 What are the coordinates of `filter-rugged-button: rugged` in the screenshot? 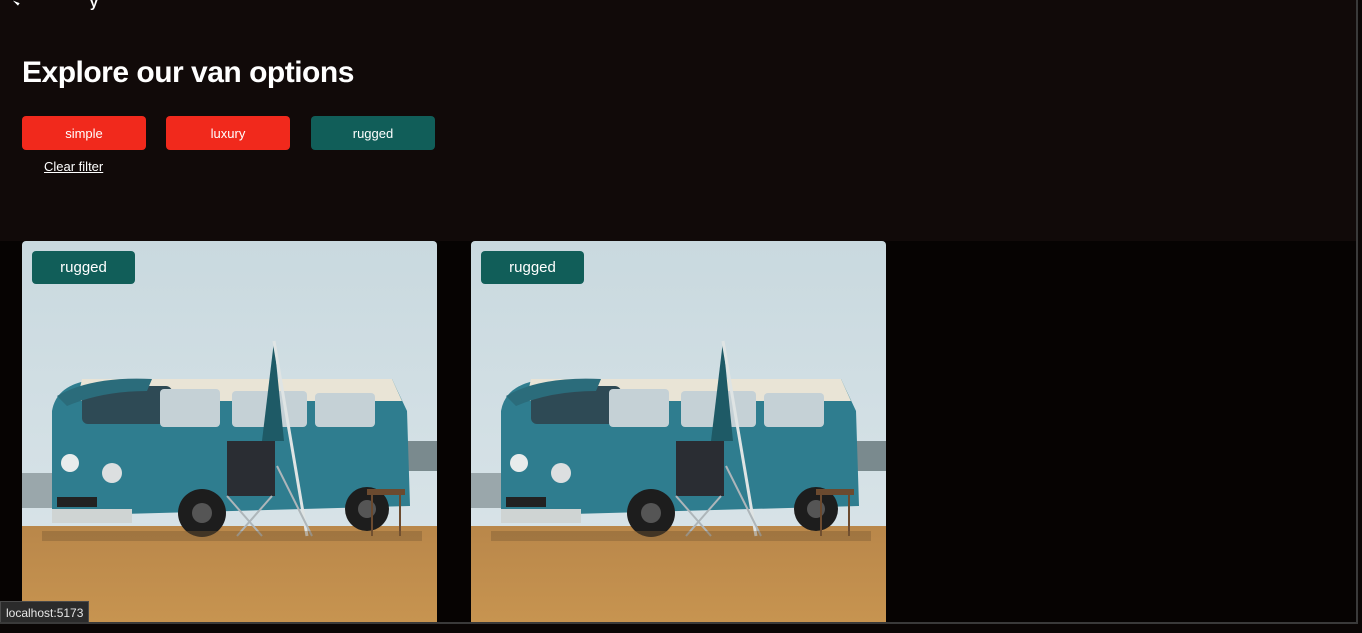 It's located at (373, 133).